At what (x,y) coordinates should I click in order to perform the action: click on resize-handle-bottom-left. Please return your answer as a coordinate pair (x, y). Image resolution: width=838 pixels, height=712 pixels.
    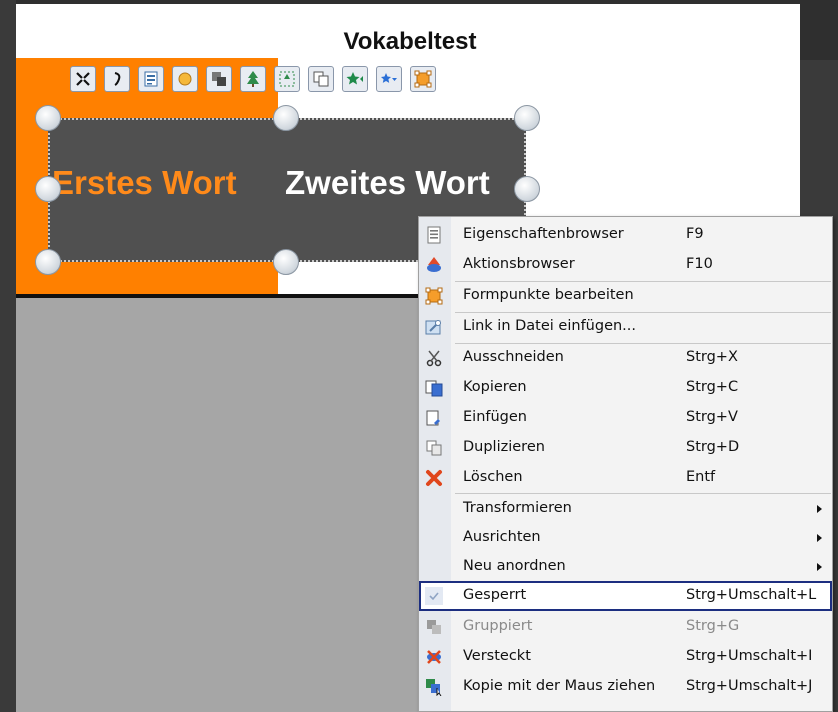
    Looking at the image, I should click on (48, 262).